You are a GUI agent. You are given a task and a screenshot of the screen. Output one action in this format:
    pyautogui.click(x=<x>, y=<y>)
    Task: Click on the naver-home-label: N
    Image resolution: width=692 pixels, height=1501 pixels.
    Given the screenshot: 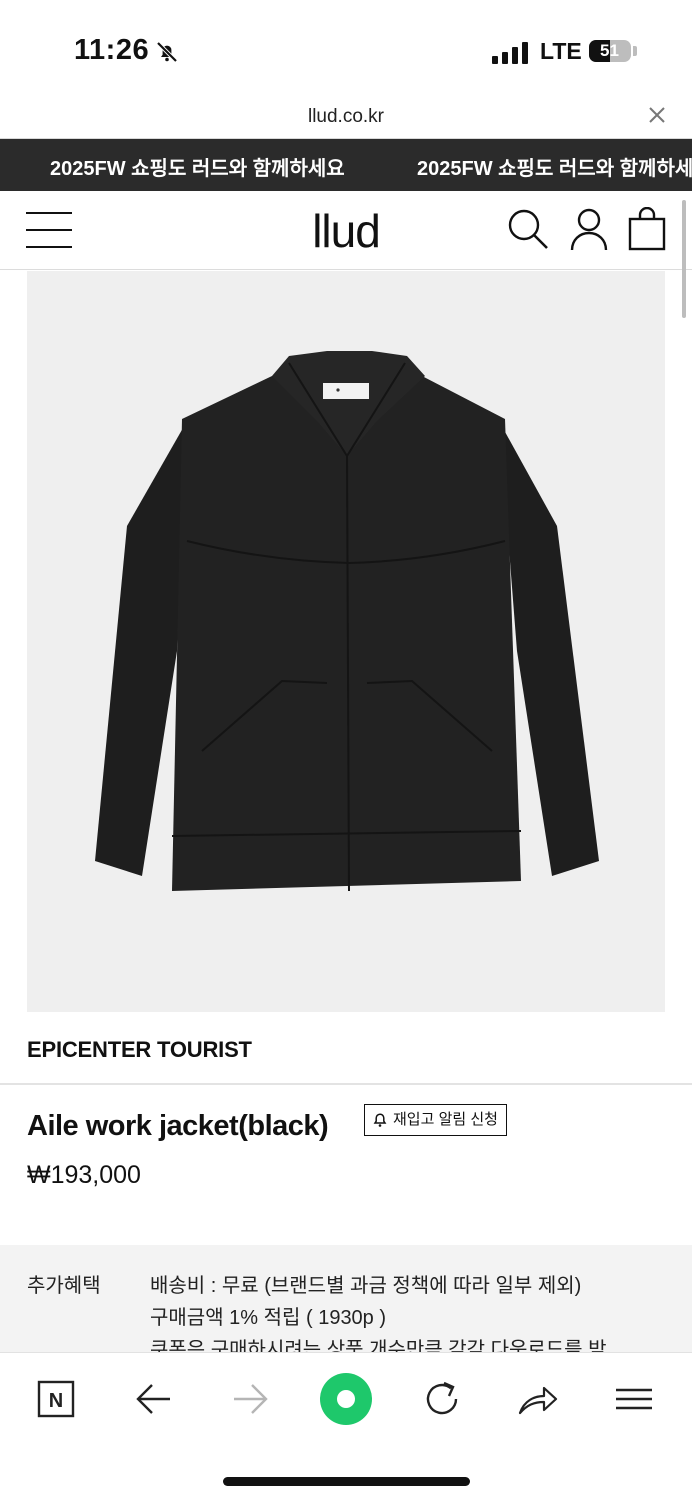 What is the action you would take?
    pyautogui.click(x=56, y=1401)
    